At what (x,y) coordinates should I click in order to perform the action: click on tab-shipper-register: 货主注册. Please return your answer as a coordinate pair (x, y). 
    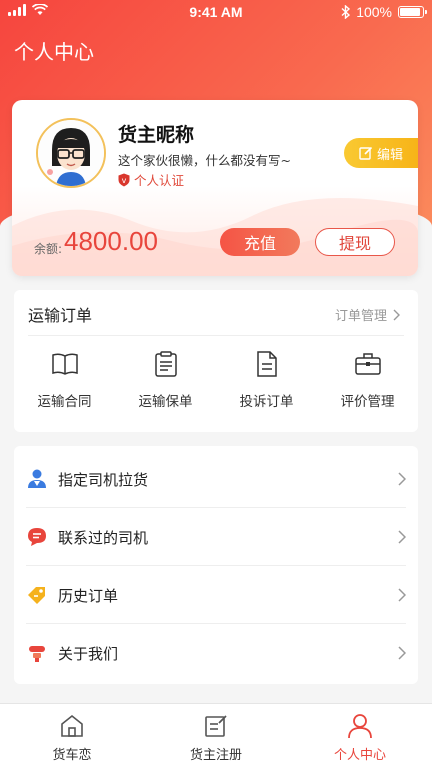
    Looking at the image, I should click on (216, 736).